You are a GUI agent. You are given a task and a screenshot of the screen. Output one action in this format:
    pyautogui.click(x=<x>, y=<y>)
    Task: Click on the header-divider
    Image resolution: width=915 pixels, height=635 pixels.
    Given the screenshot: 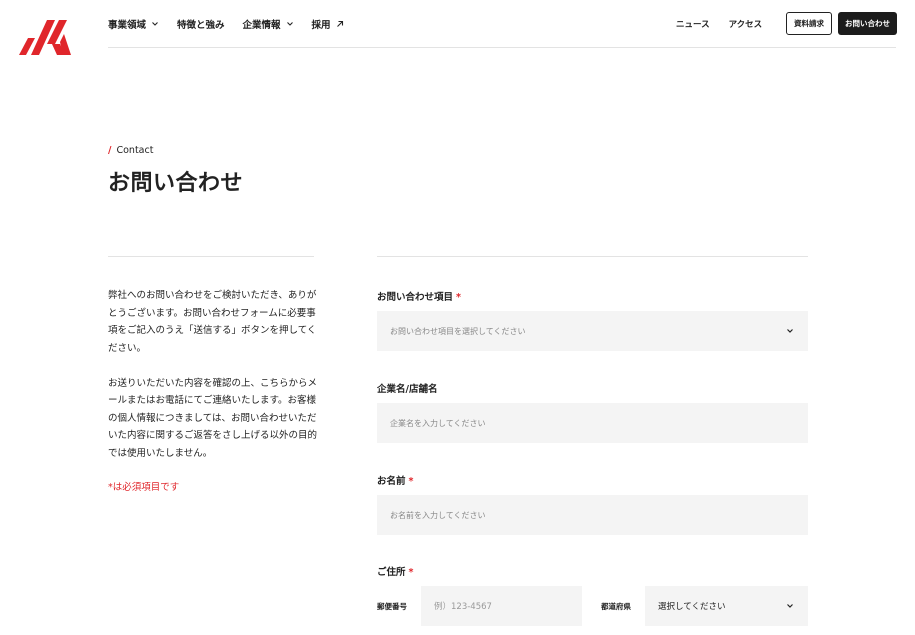 What is the action you would take?
    pyautogui.click(x=502, y=47)
    